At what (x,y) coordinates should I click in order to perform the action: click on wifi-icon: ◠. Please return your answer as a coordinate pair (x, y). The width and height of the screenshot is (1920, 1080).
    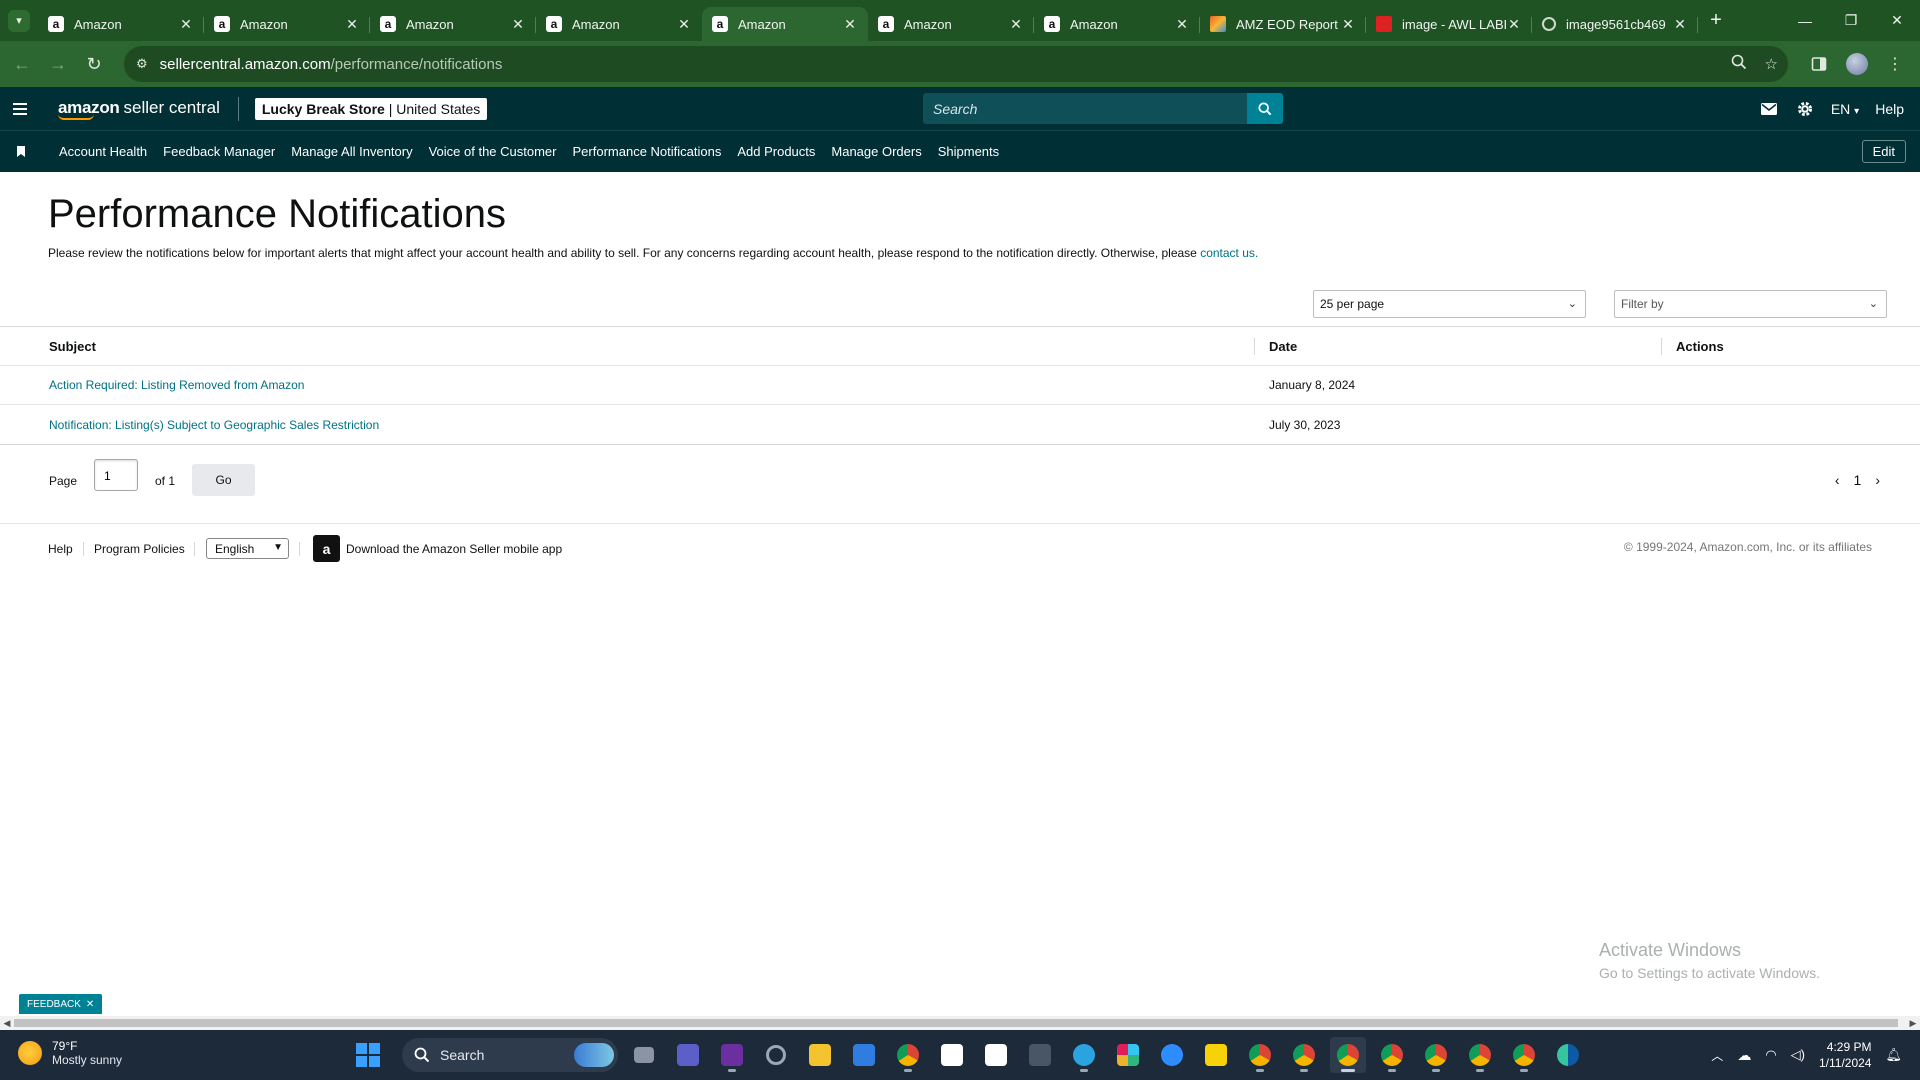
    Looking at the image, I should click on (1770, 1055).